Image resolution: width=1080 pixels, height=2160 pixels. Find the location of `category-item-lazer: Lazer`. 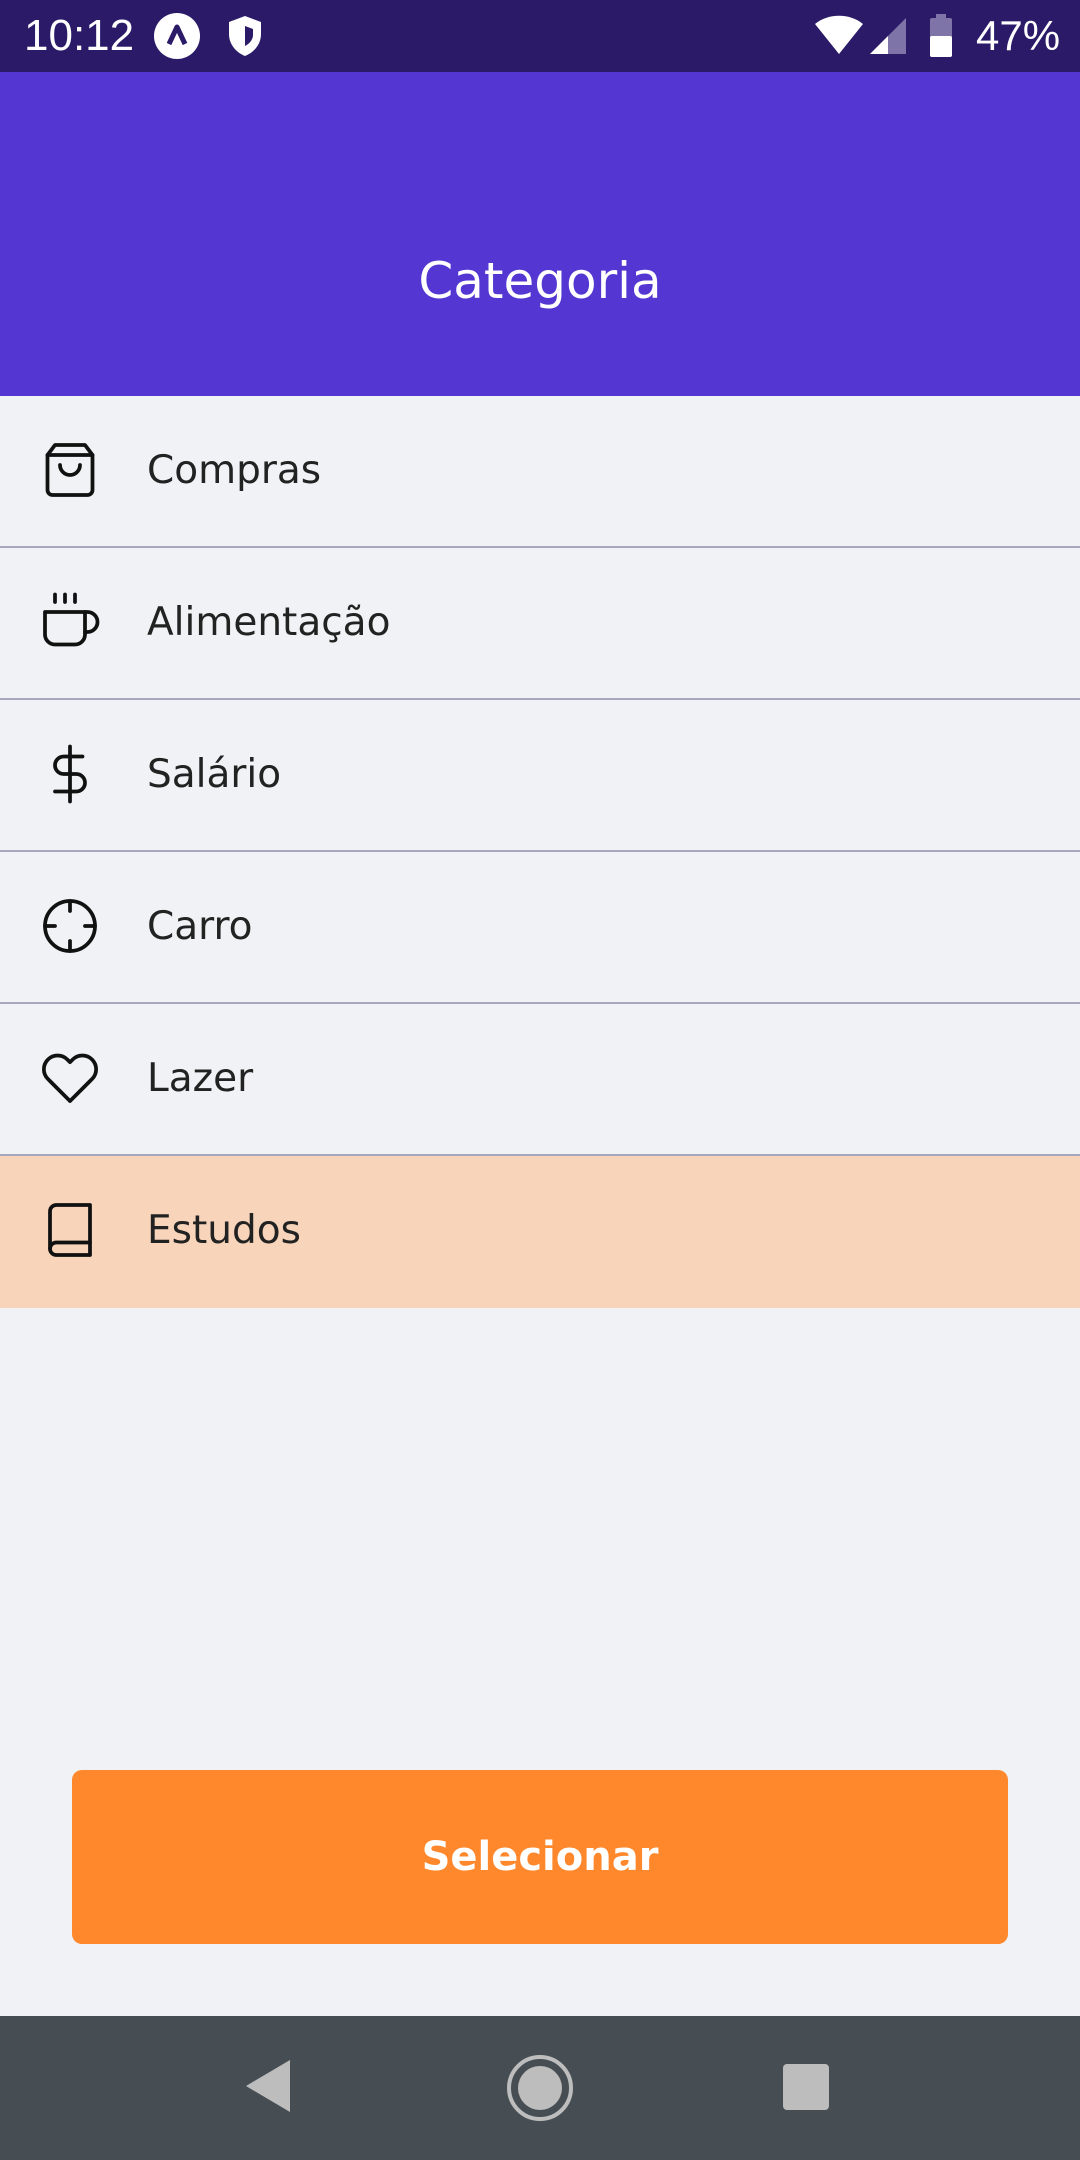

category-item-lazer: Lazer is located at coordinates (540, 1080).